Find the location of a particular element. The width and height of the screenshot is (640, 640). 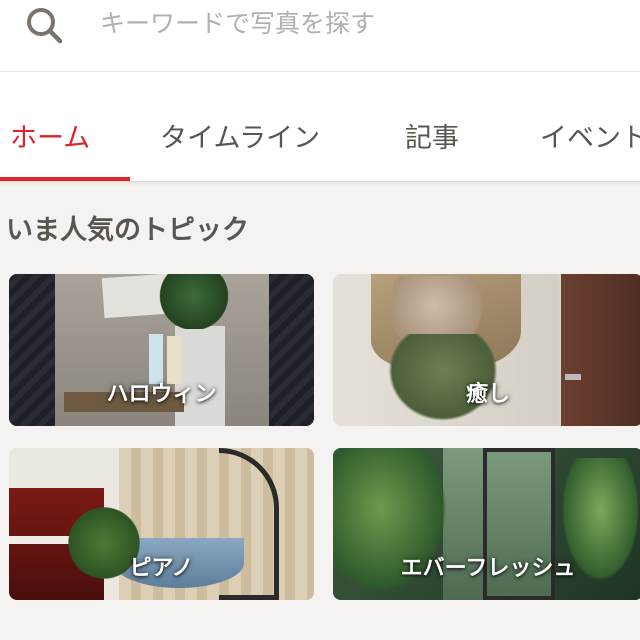

search-bar is located at coordinates (320, 36).